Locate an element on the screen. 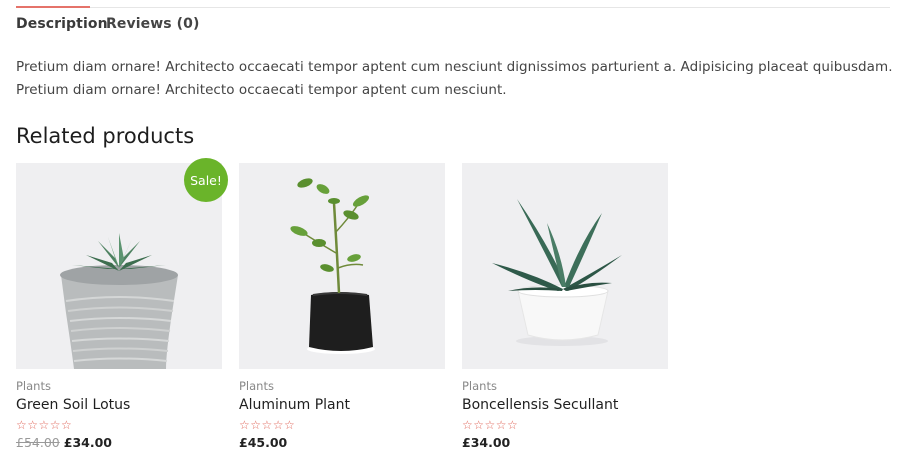  product-card: Plants Aluminum Plant ☆☆☆☆☆ £45.00 is located at coordinates (342, 313).